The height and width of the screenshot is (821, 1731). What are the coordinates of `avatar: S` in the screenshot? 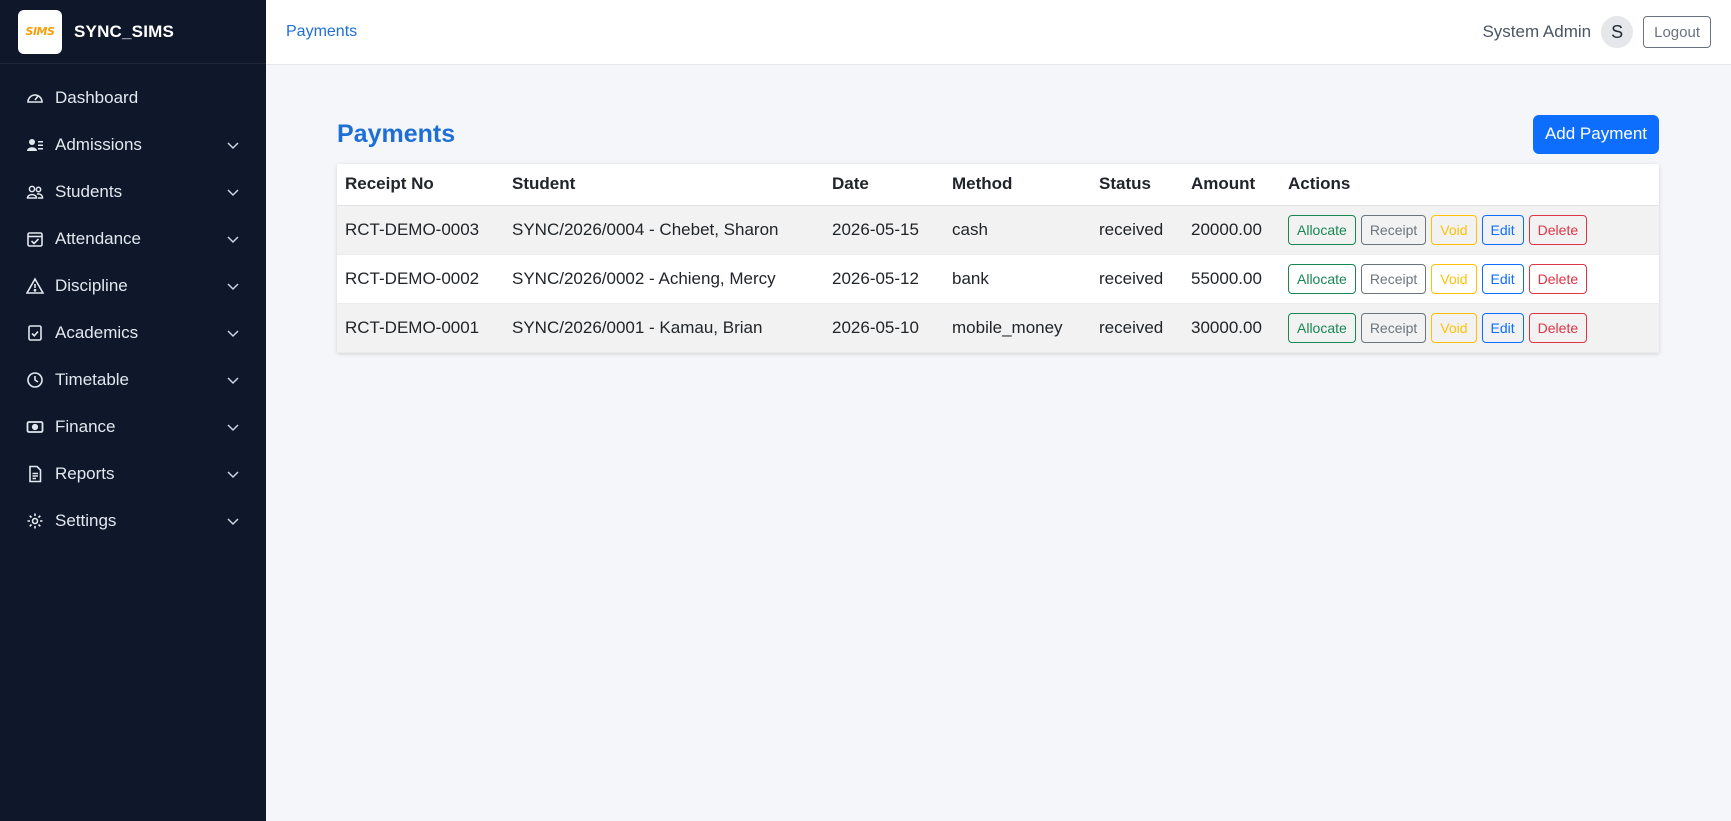 It's located at (1617, 32).